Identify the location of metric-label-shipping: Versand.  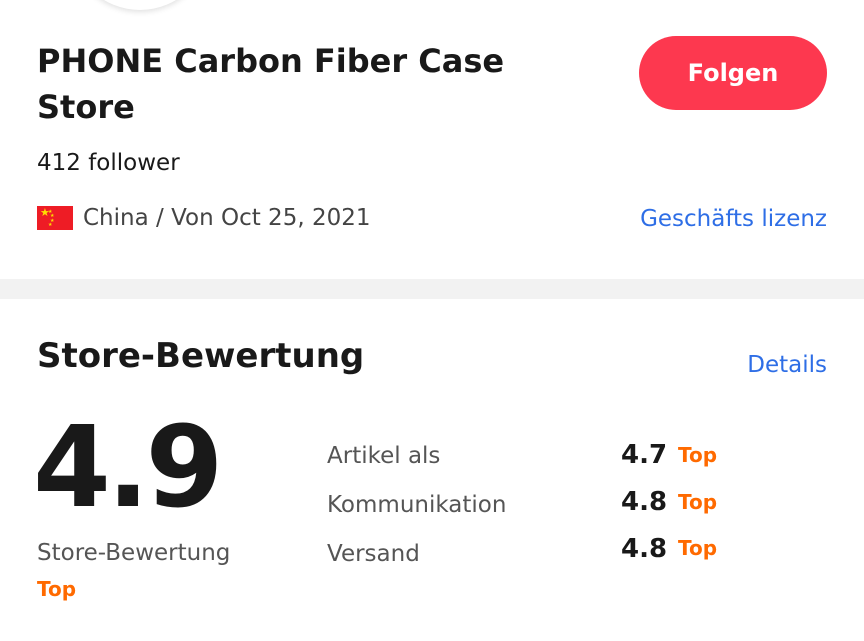
(373, 554).